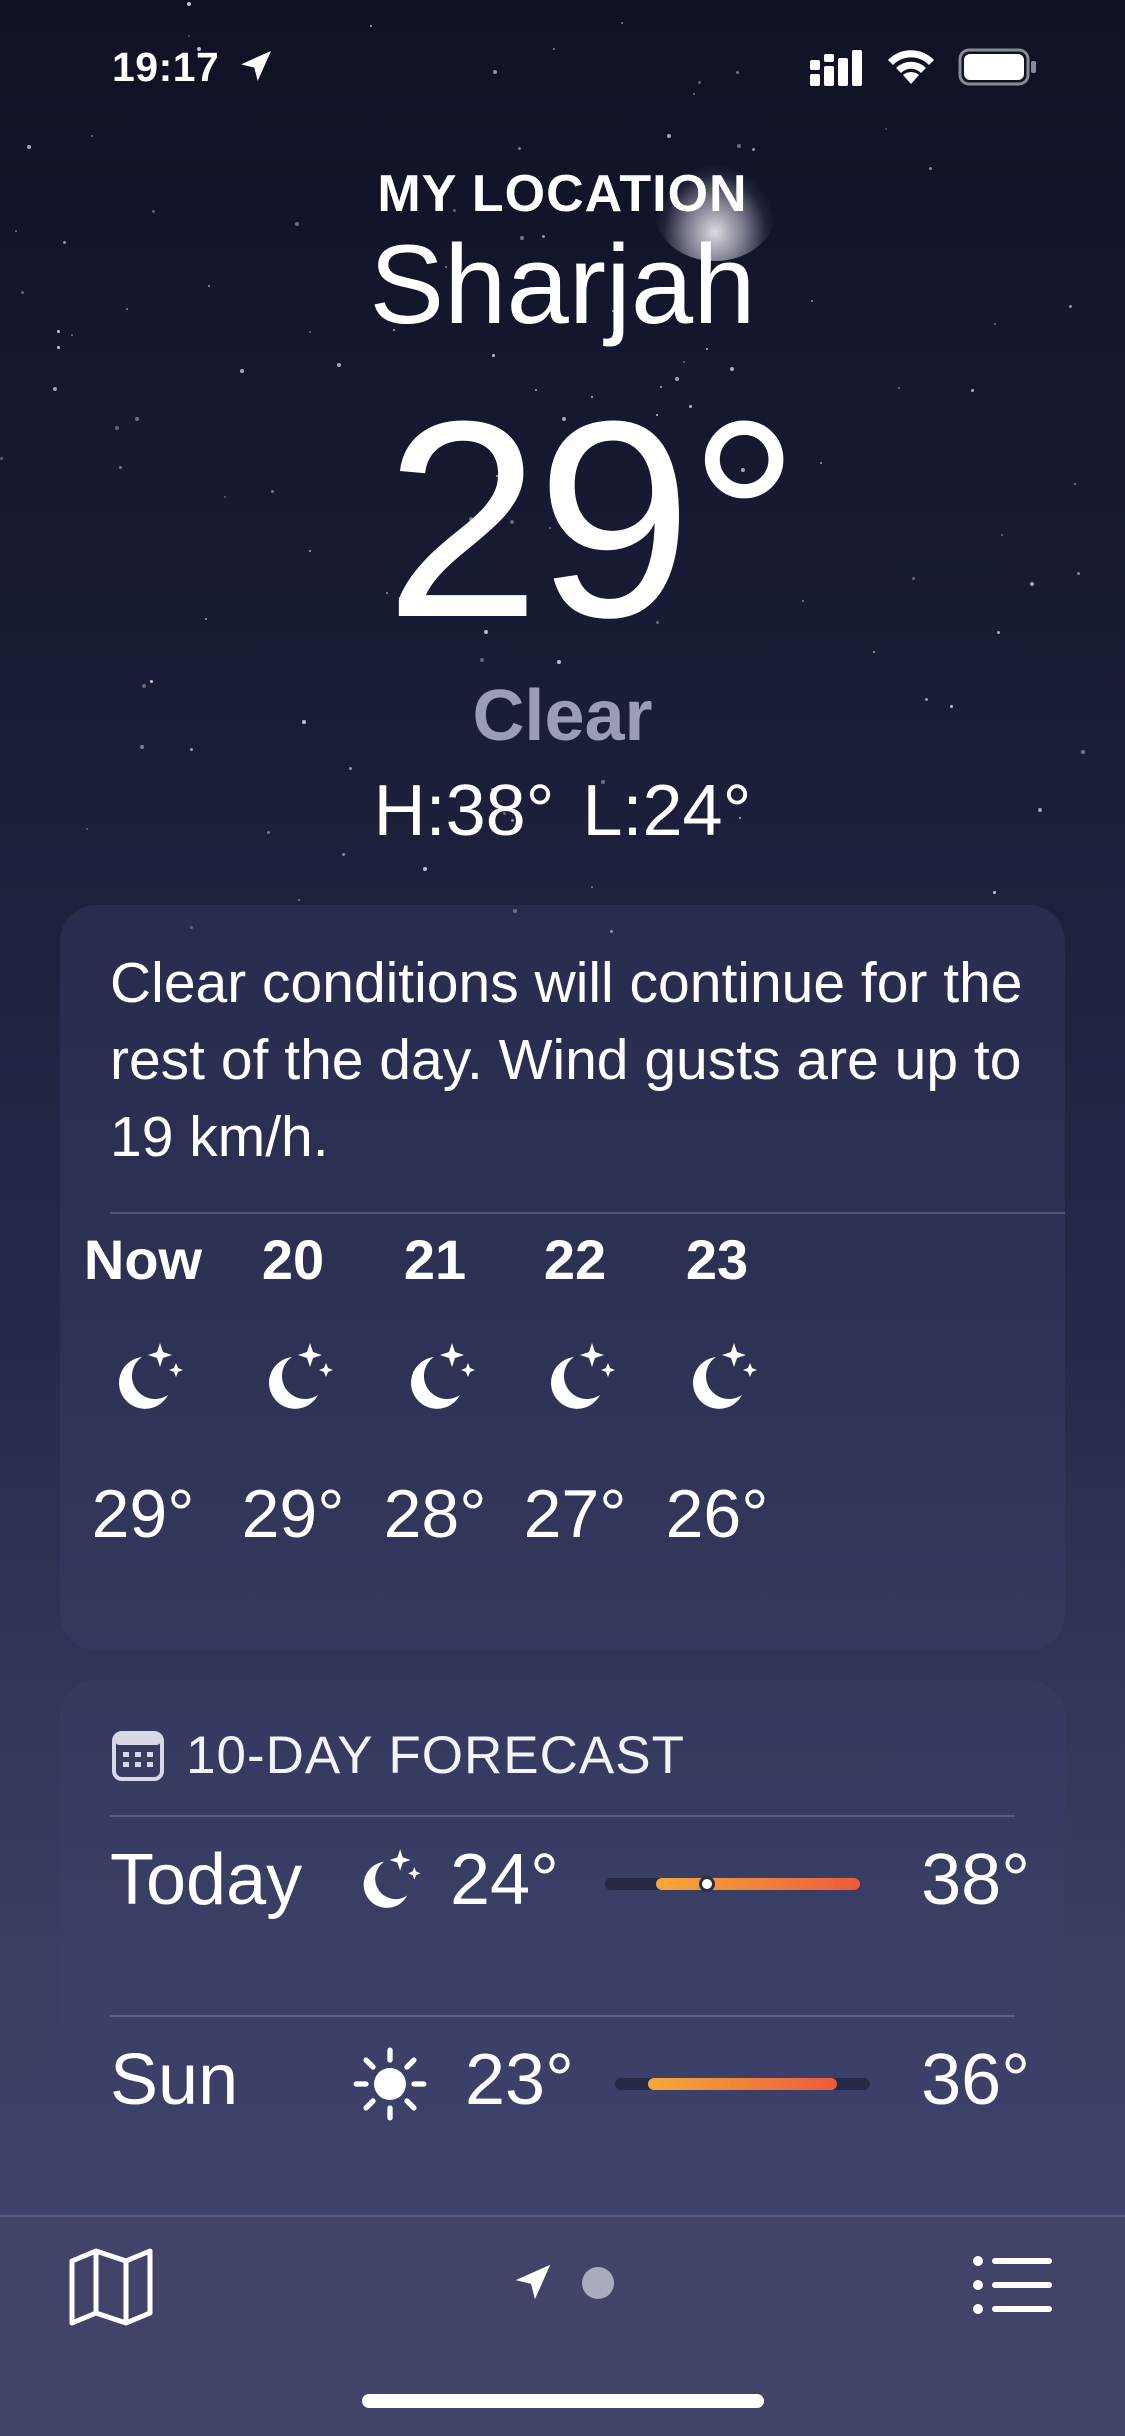 This screenshot has width=1125, height=2436. Describe the element at coordinates (975, 1880) in the screenshot. I see `forecast-high: 38°` at that location.